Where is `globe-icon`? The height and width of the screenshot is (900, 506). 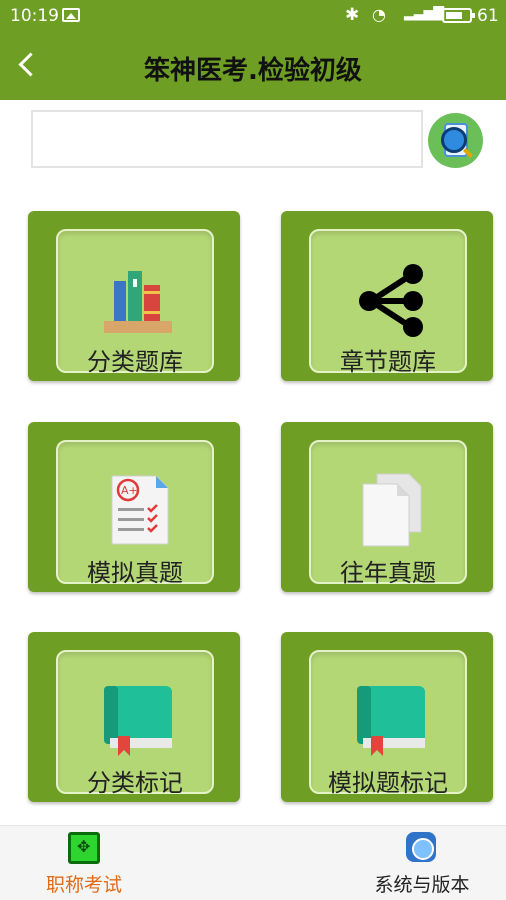
globe-icon is located at coordinates (421, 847).